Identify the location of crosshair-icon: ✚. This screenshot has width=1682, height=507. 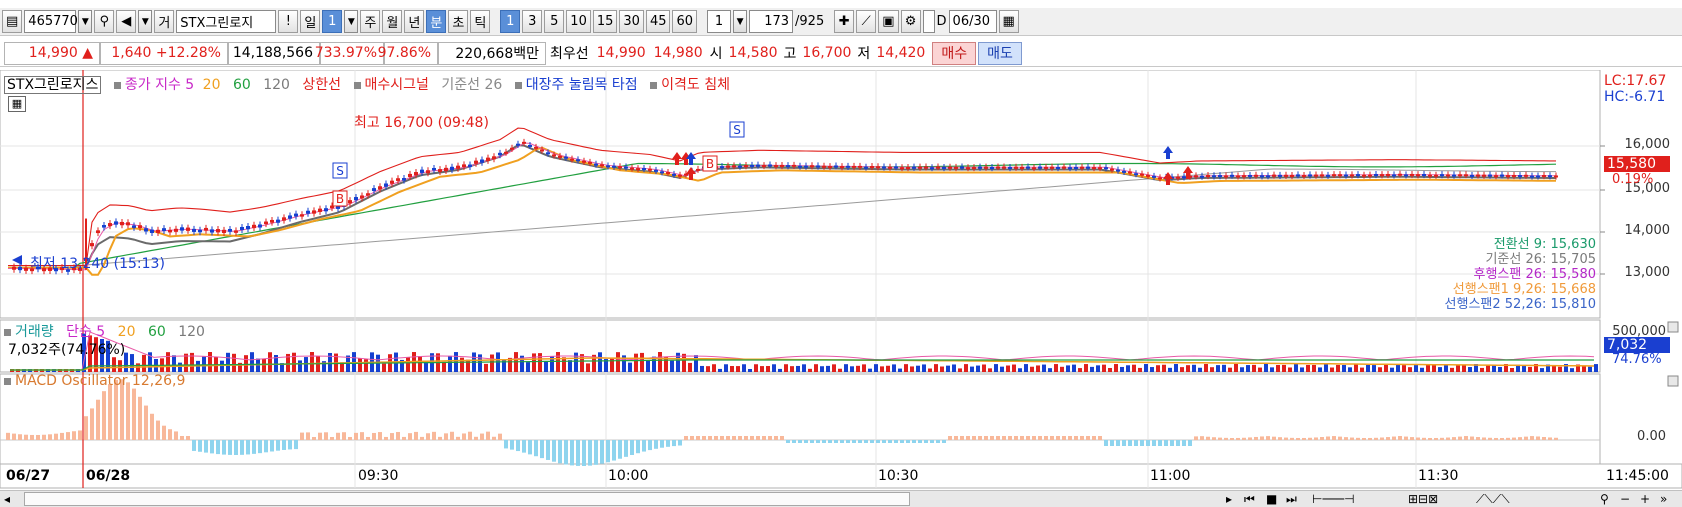
(844, 21).